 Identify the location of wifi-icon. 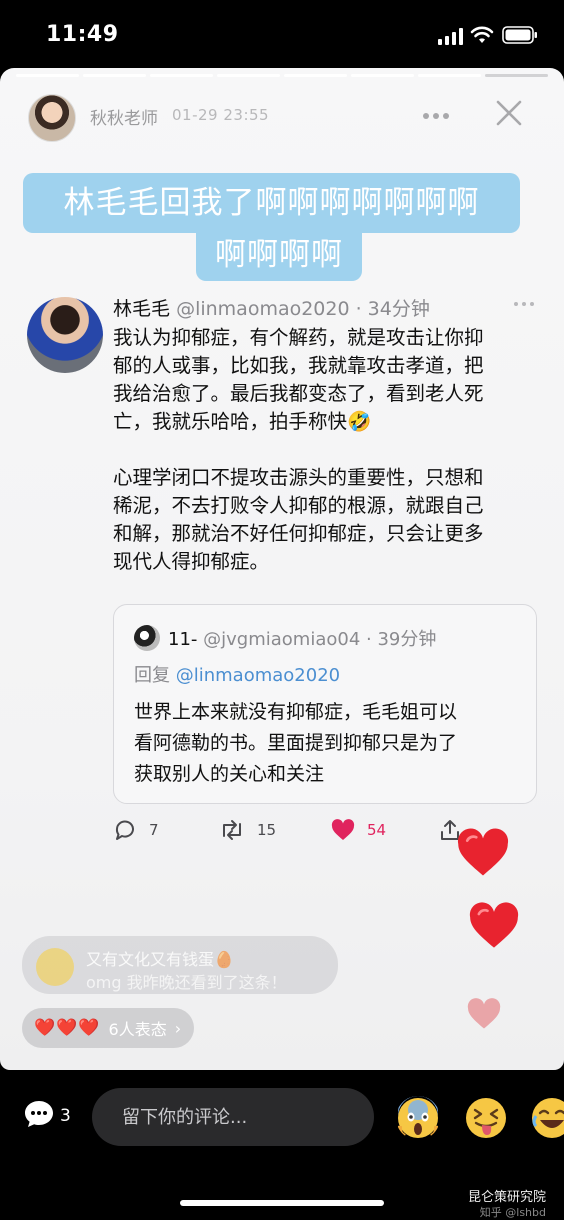
(482, 34).